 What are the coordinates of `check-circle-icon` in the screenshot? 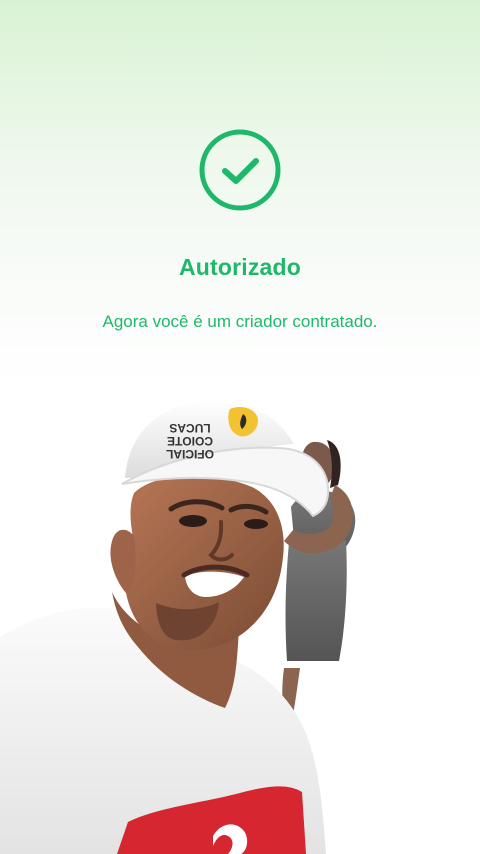 It's located at (240, 170).